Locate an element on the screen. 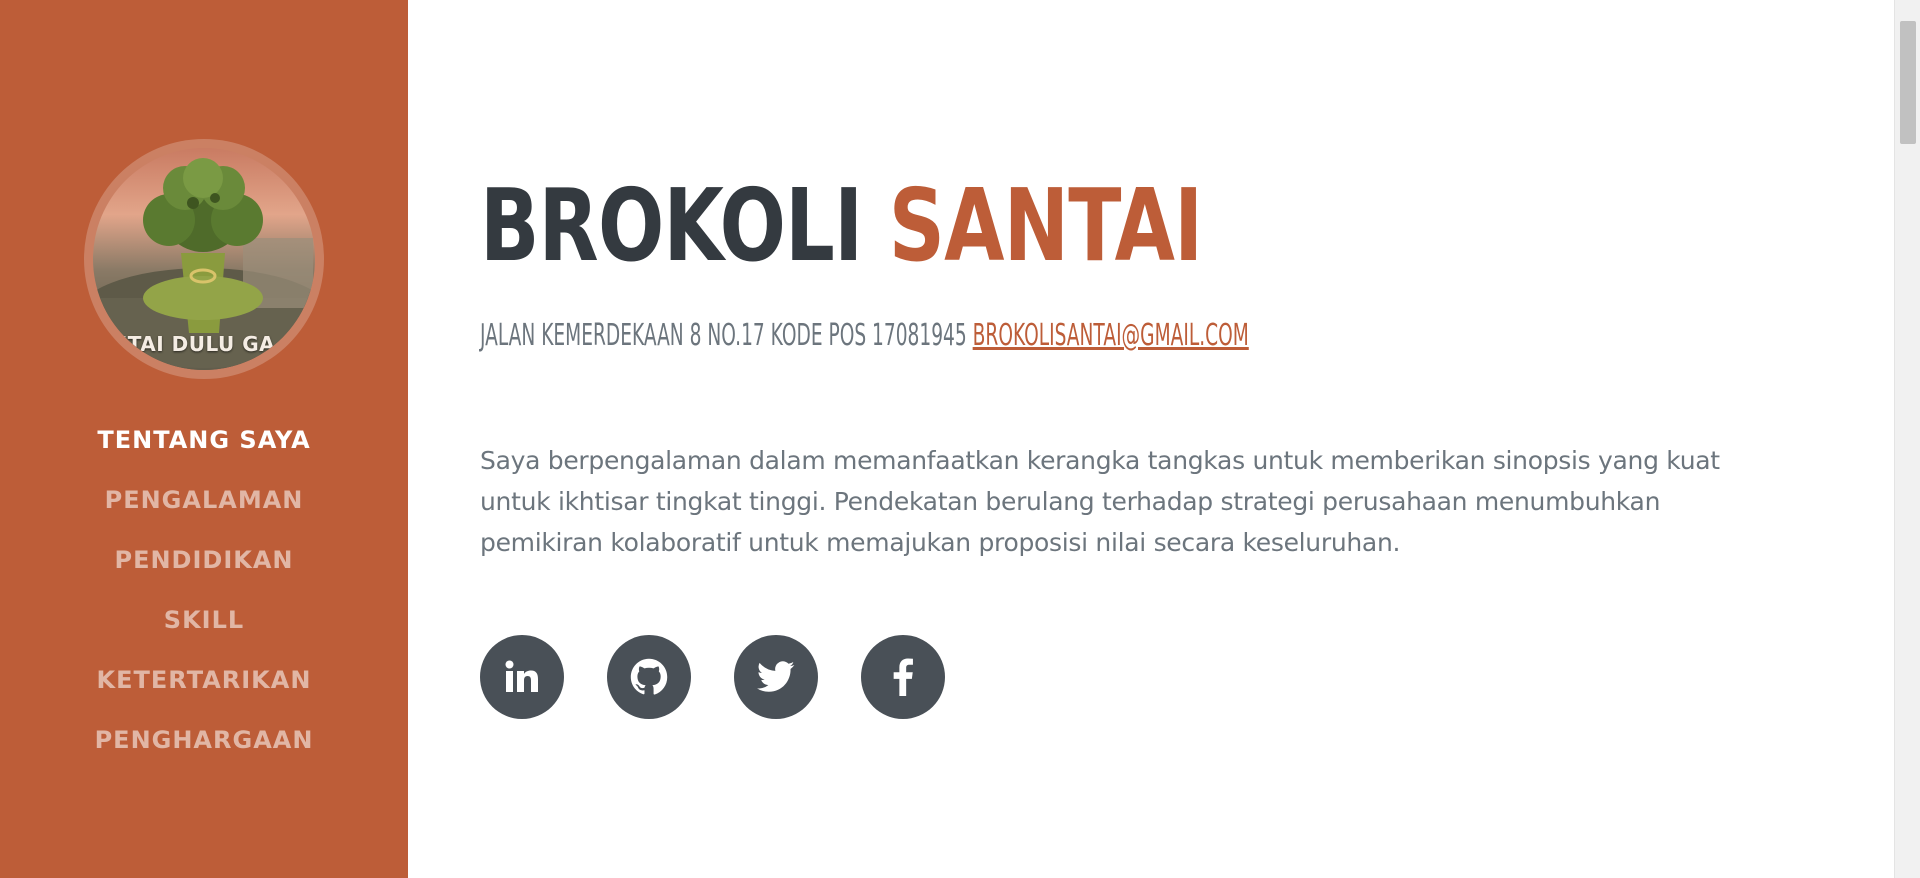  nav-item-penghargaan: PENGHARGAAN is located at coordinates (204, 740).